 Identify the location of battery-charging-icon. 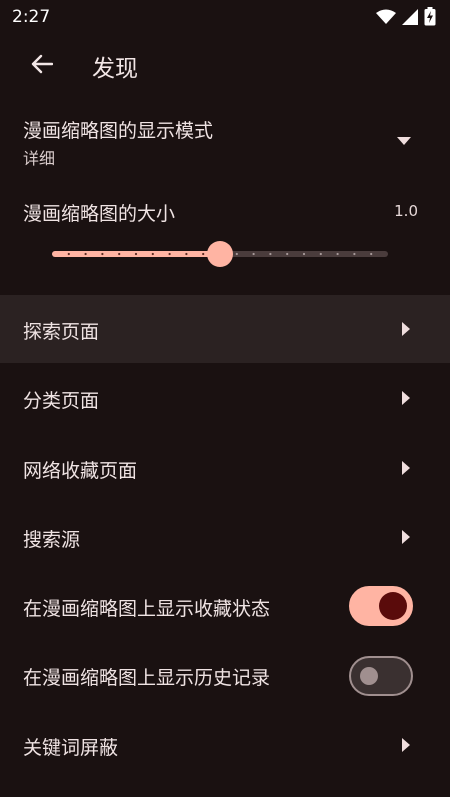
(430, 16).